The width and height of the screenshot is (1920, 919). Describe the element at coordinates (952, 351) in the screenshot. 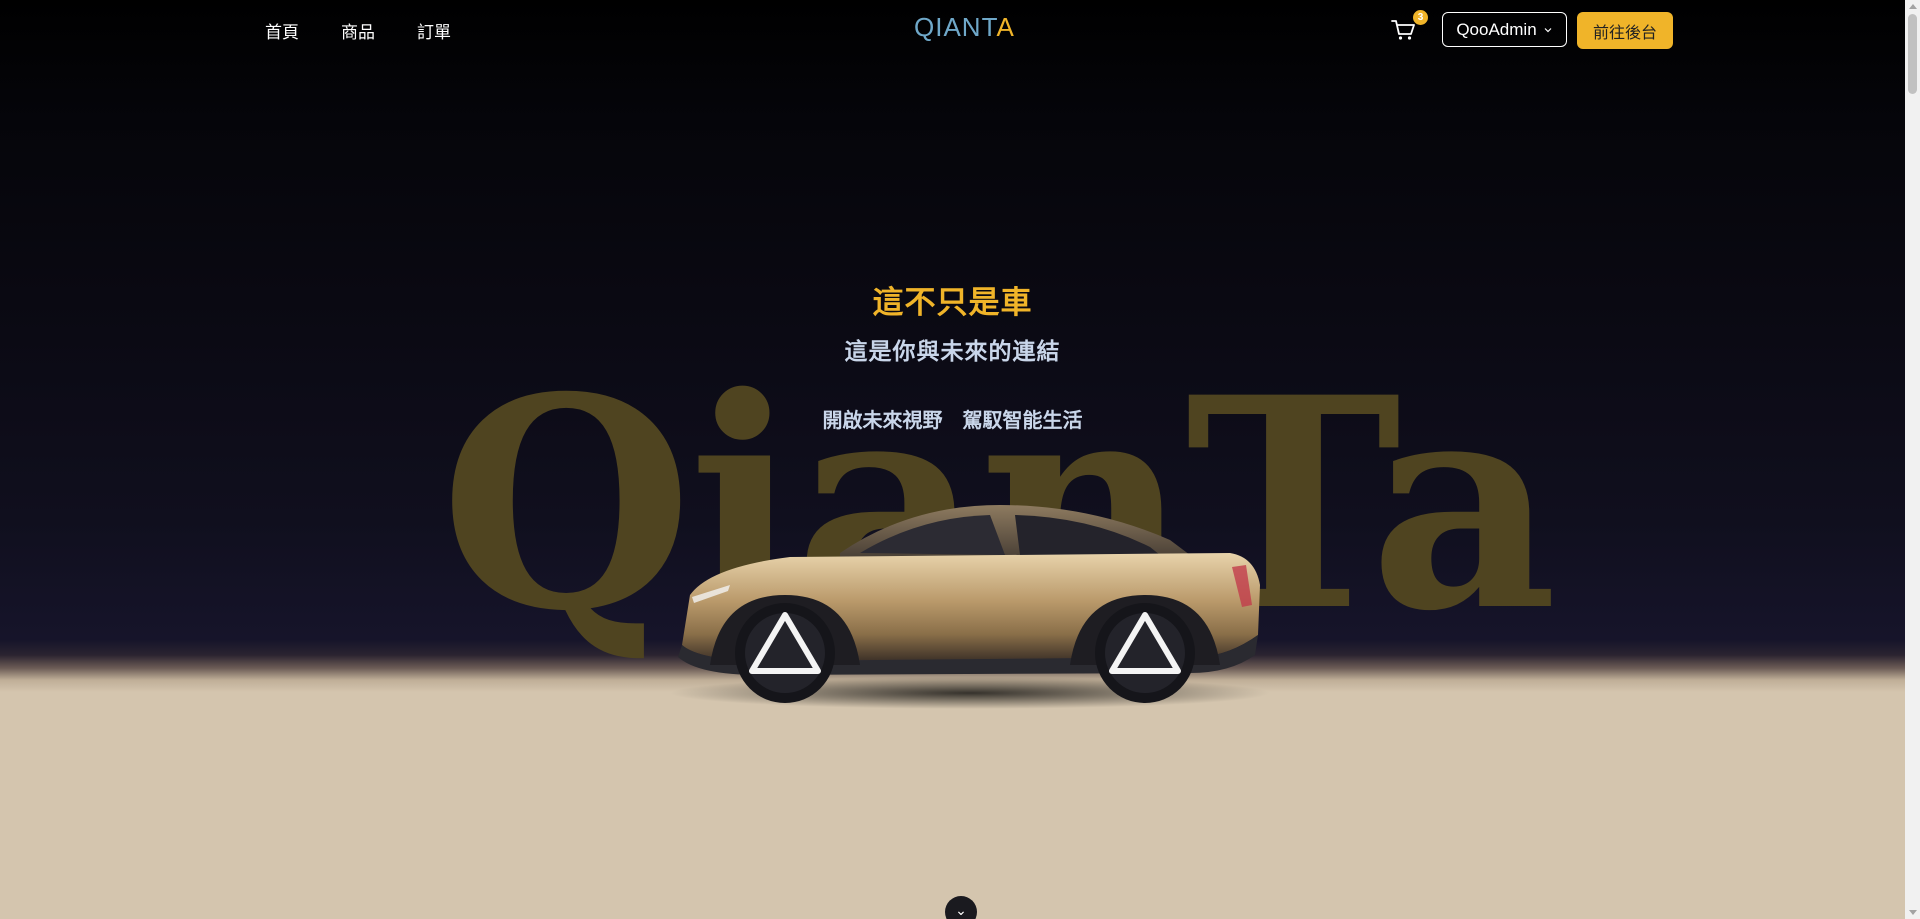

I see `hero-subheadline: 這是你與未來的連結` at that location.